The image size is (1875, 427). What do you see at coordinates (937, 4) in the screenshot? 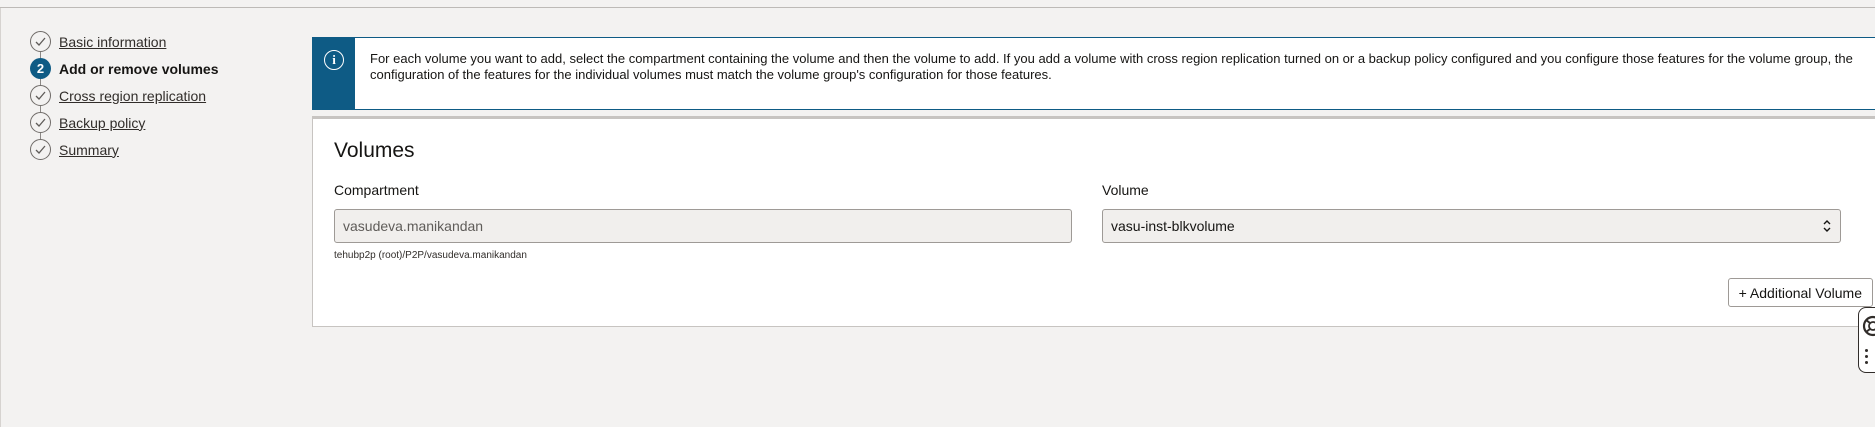
I see `top-divider` at bounding box center [937, 4].